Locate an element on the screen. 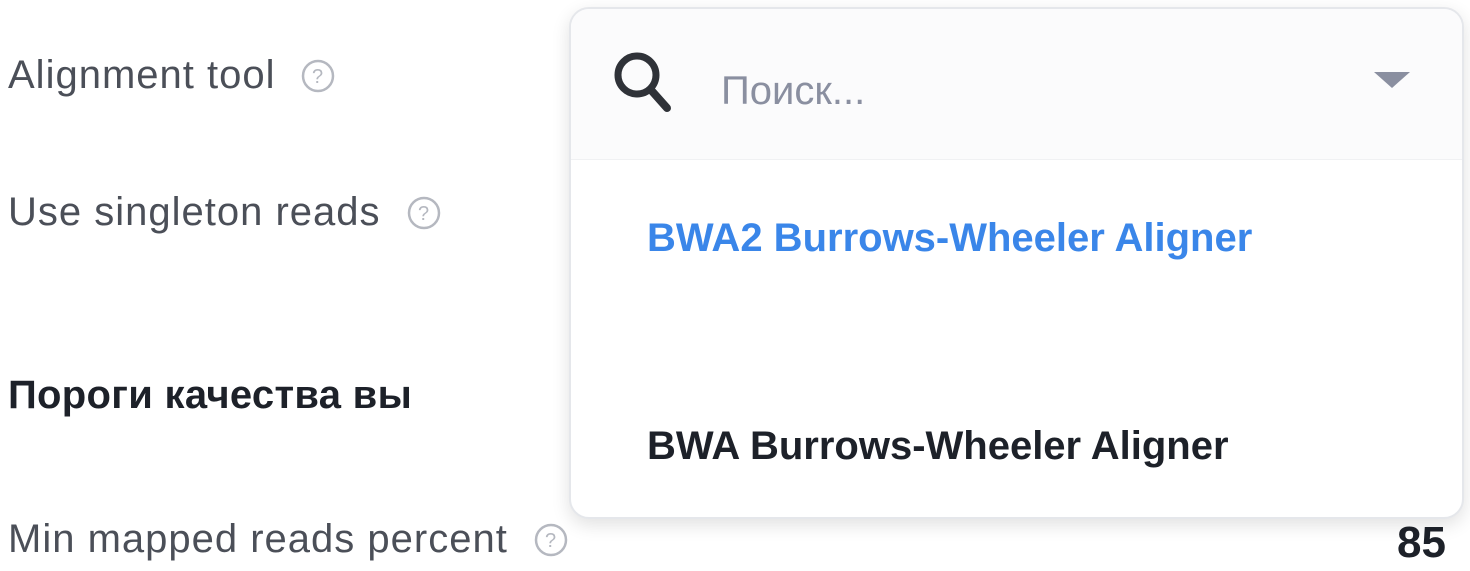 This screenshot has height=571, width=1470. min-mapped-reads-value: 85 is located at coordinates (1421, 542).